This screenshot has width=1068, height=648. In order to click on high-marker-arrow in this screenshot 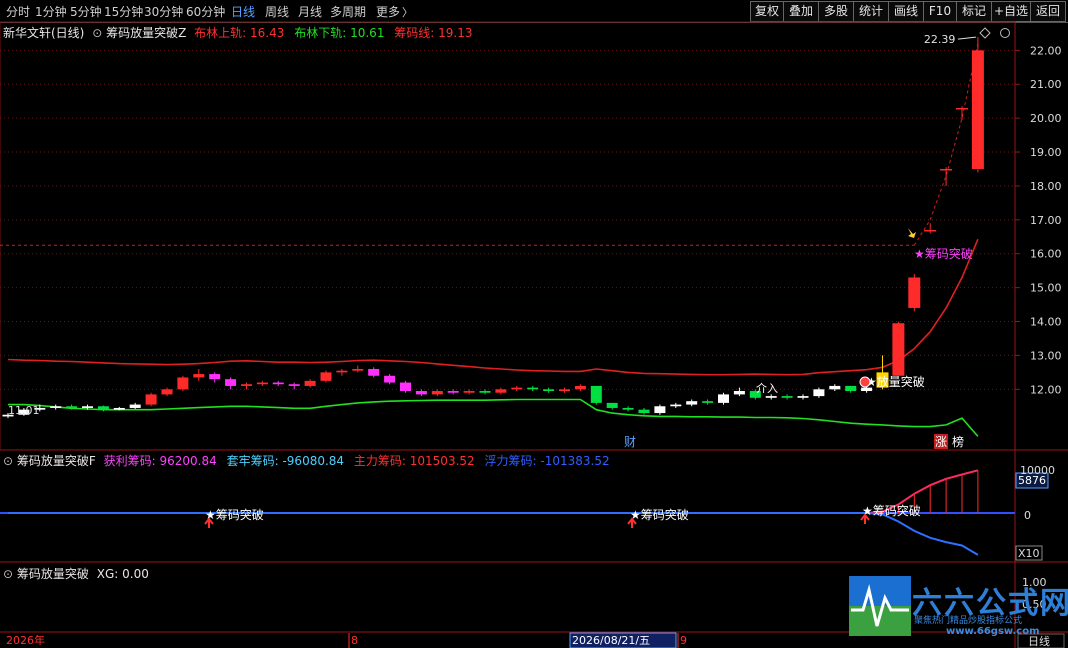, I will do `click(966, 38)`.